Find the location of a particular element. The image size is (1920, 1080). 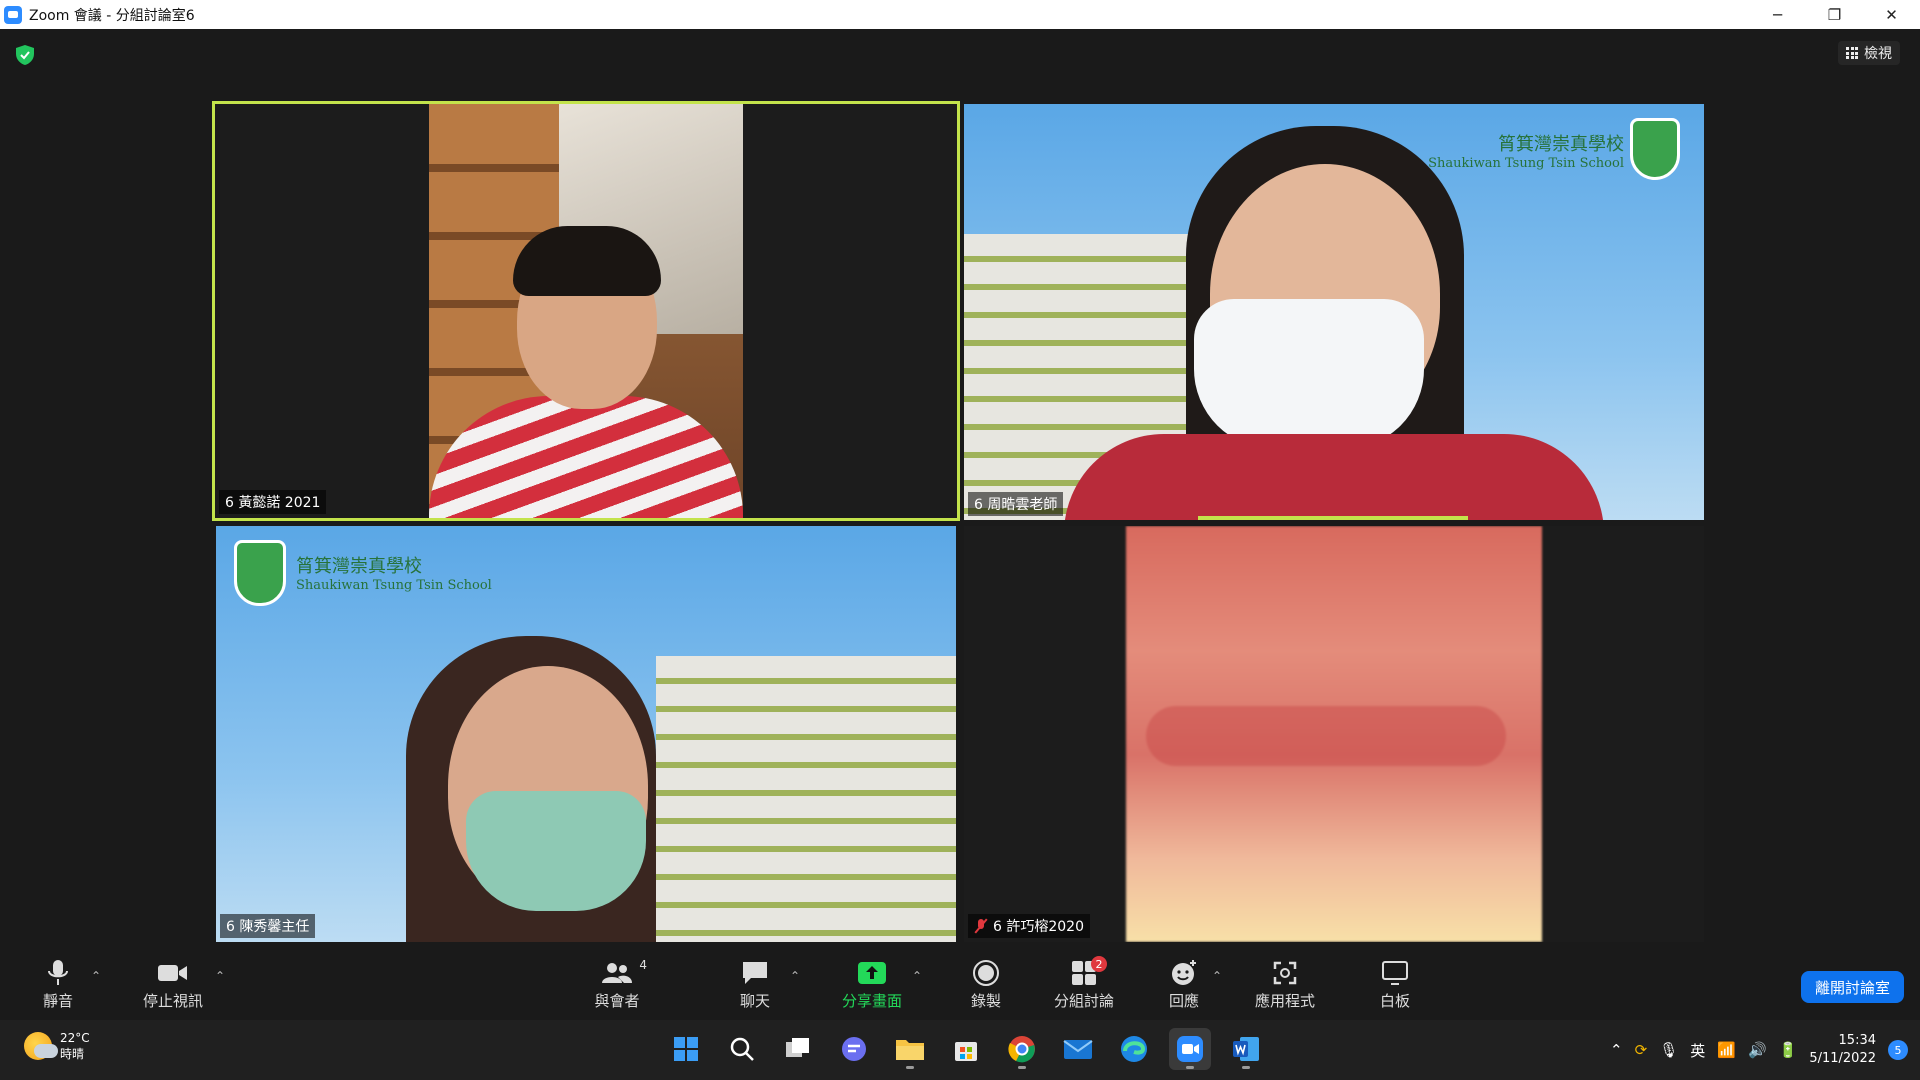

breakout-rooms-button: 2 分組討論 is located at coordinates (1084, 984).